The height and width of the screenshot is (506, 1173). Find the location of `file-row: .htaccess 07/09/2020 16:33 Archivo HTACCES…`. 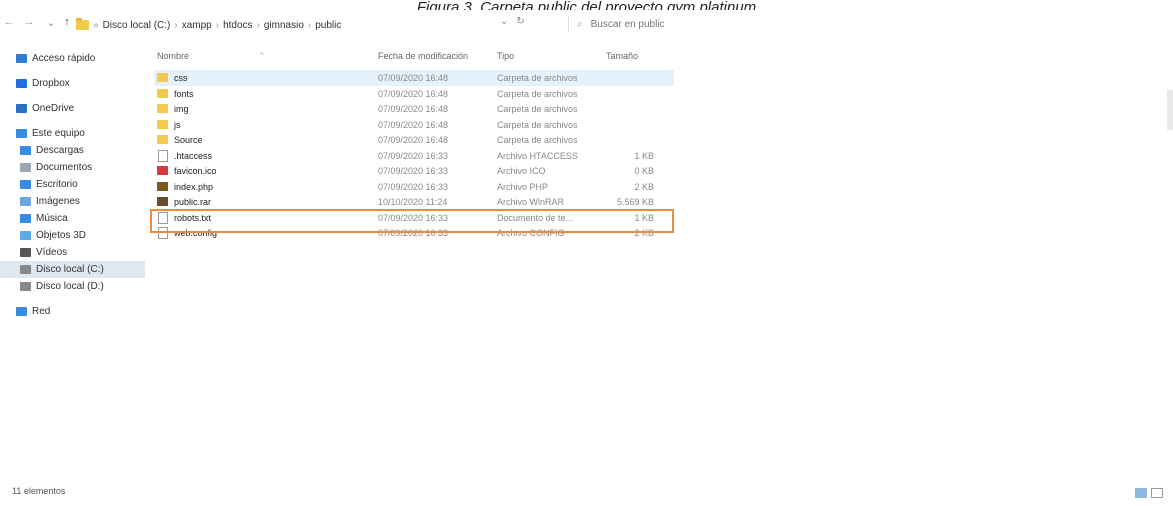

file-row: .htaccess 07/09/2020 16:33 Archivo HTACCES… is located at coordinates (414, 156).